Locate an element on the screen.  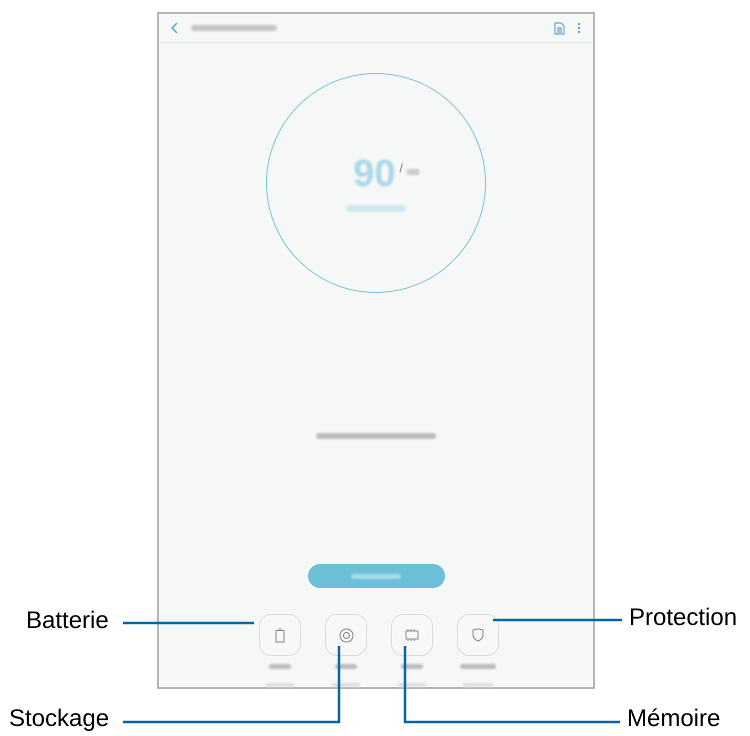
more-options-icon is located at coordinates (579, 28).